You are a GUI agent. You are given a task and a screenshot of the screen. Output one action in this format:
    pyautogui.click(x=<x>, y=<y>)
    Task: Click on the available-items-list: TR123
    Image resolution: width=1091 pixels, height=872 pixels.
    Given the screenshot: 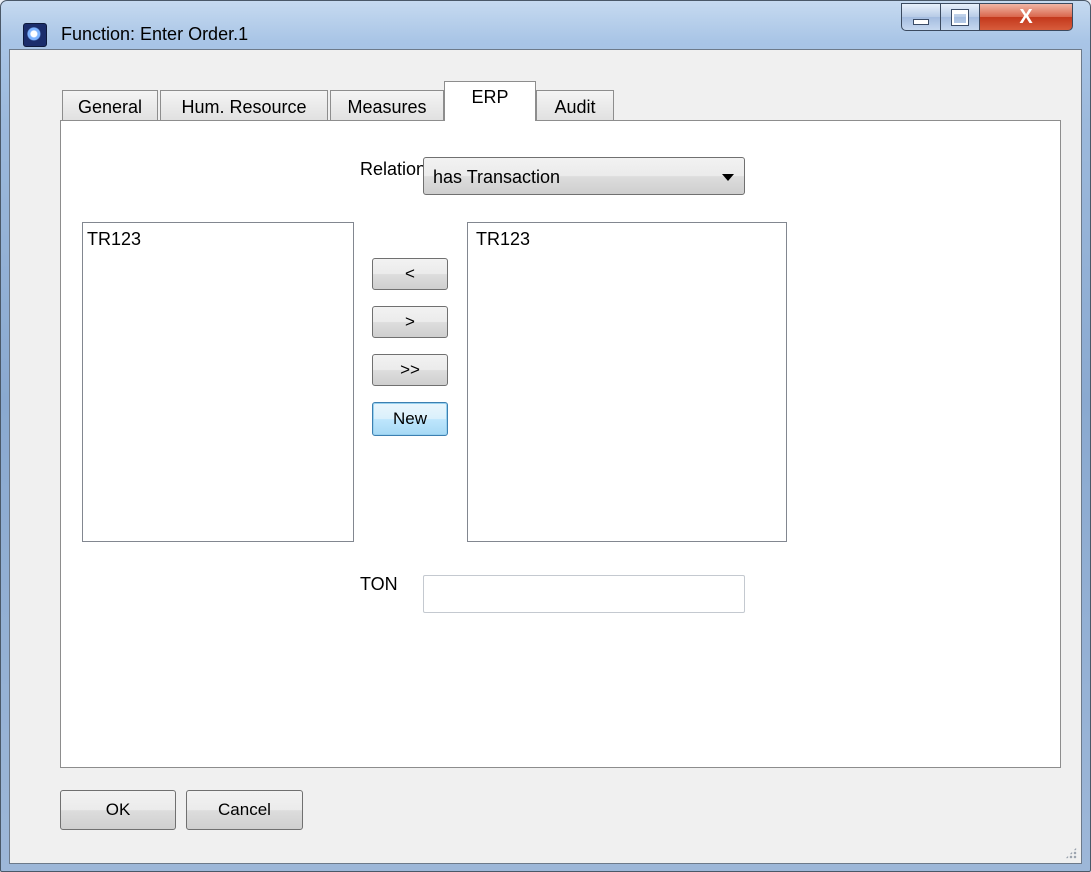 What is the action you would take?
    pyautogui.click(x=218, y=382)
    